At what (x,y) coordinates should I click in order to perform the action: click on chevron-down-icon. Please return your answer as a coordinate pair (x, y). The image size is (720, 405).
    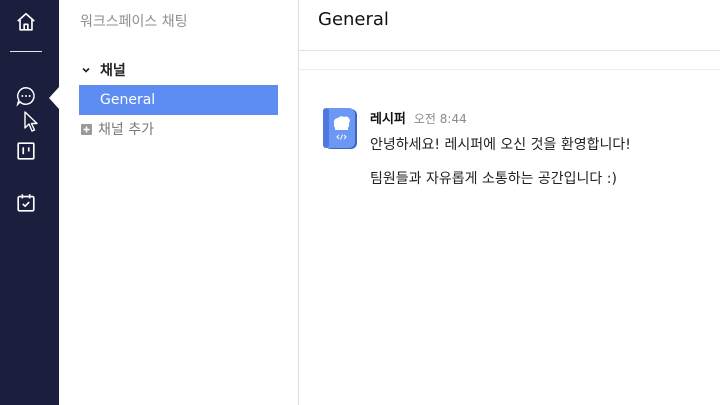
    Looking at the image, I should click on (86, 70).